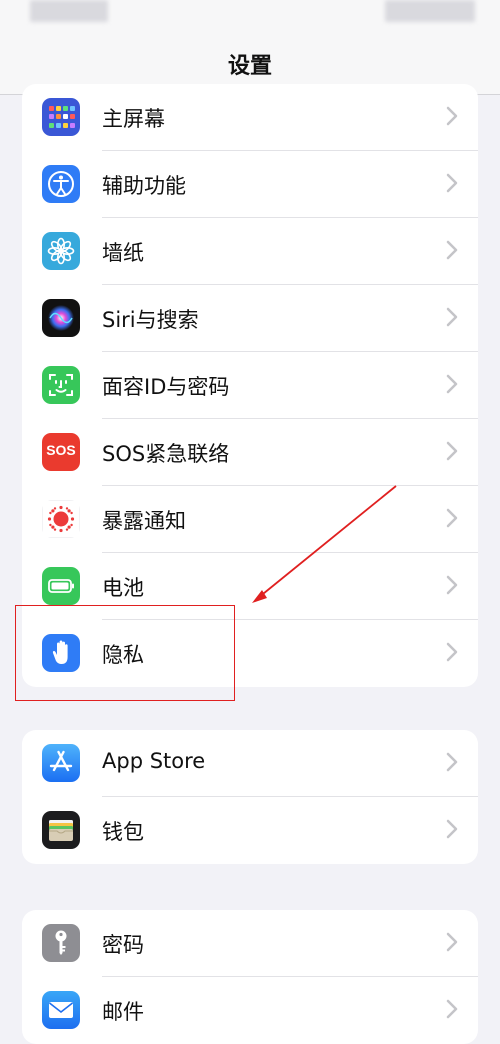 The image size is (500, 1044). I want to click on settings-group-2: App Store 钱包, so click(250, 797).